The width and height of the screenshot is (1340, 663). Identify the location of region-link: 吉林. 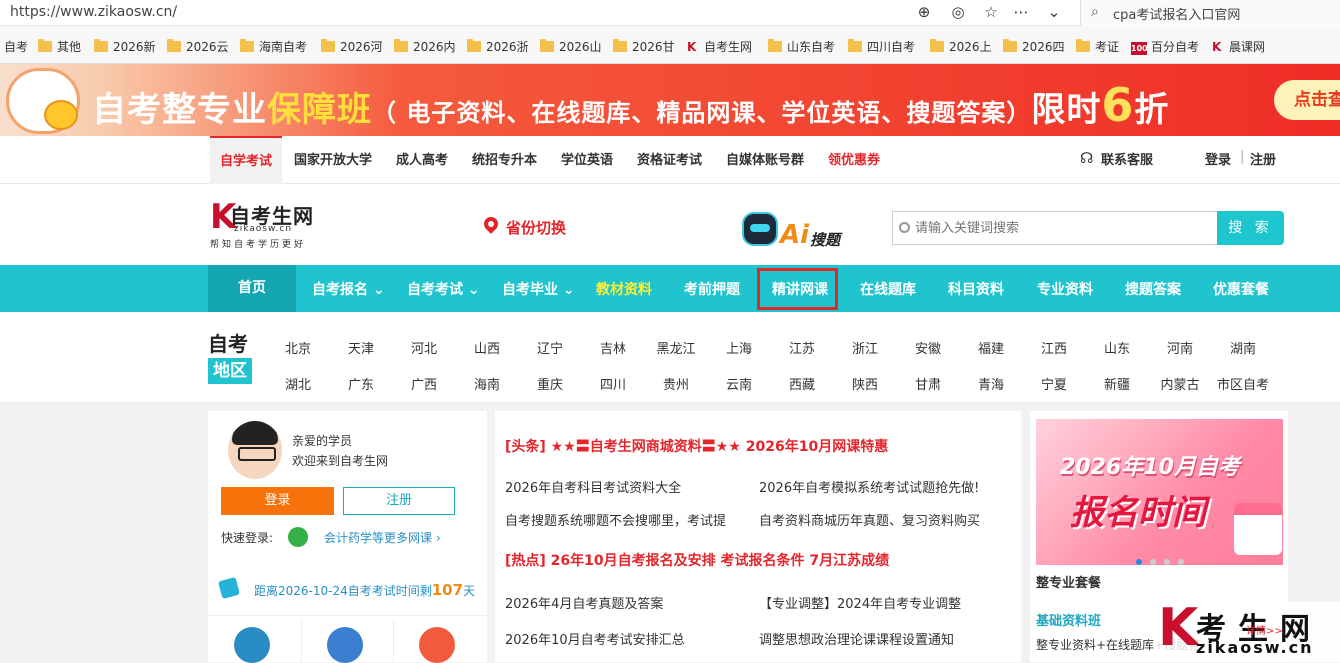
(613, 347).